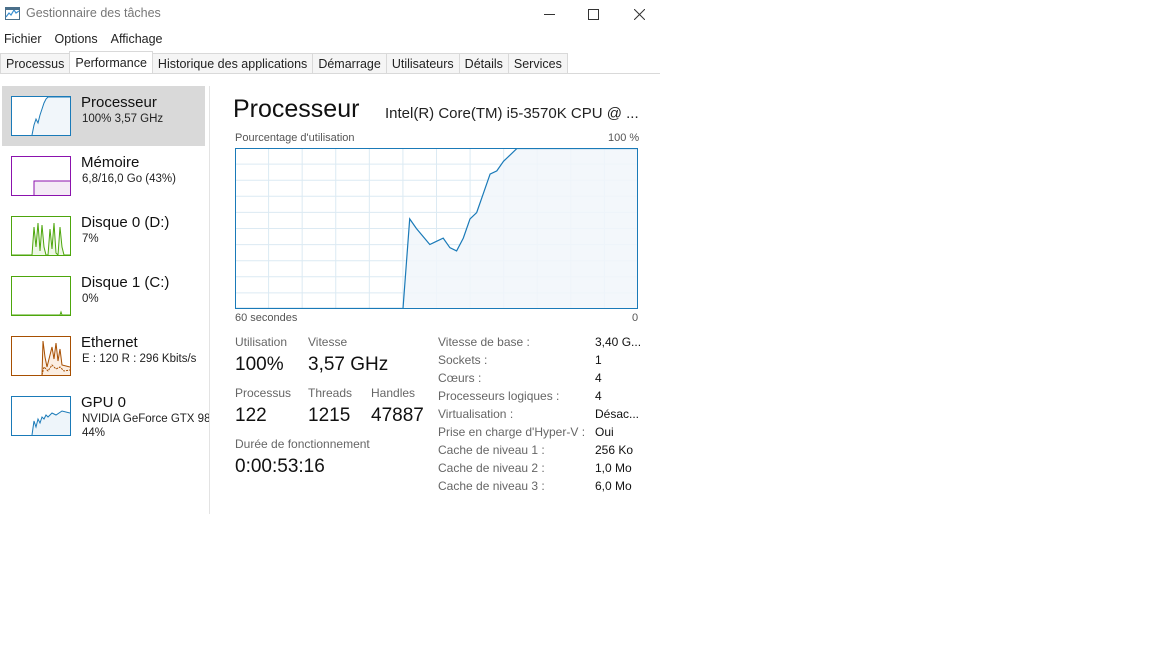  Describe the element at coordinates (483, 63) in the screenshot. I see `tab-details: Détails` at that location.